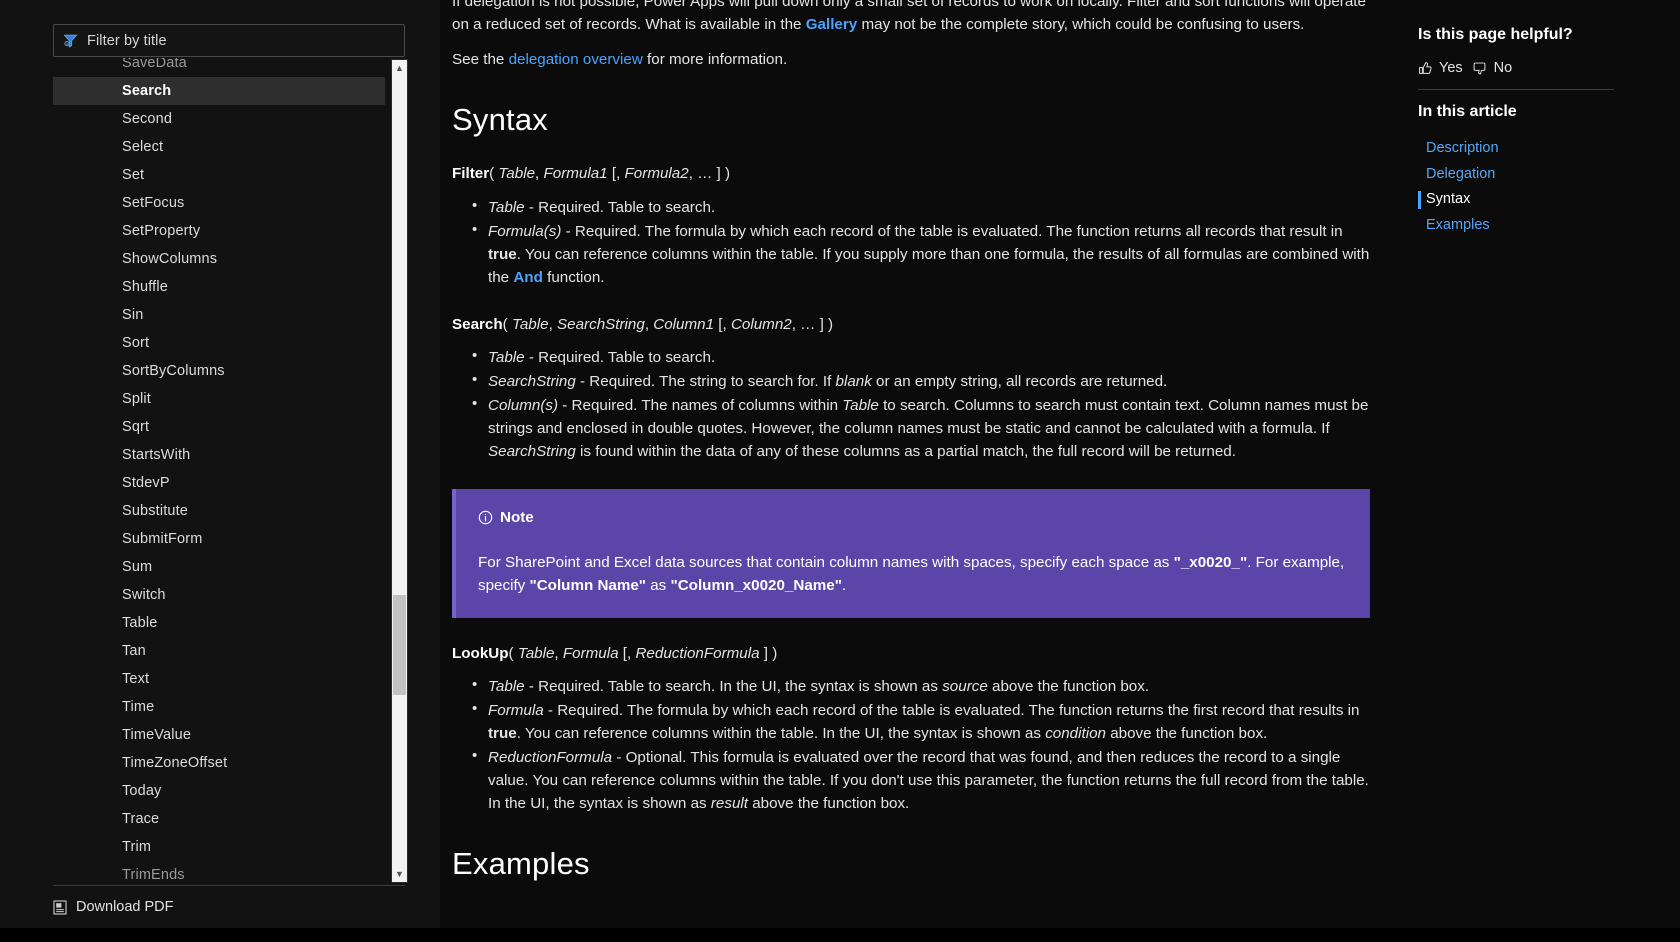  What do you see at coordinates (219, 567) in the screenshot?
I see `sidebar-item-sum: Sum` at bounding box center [219, 567].